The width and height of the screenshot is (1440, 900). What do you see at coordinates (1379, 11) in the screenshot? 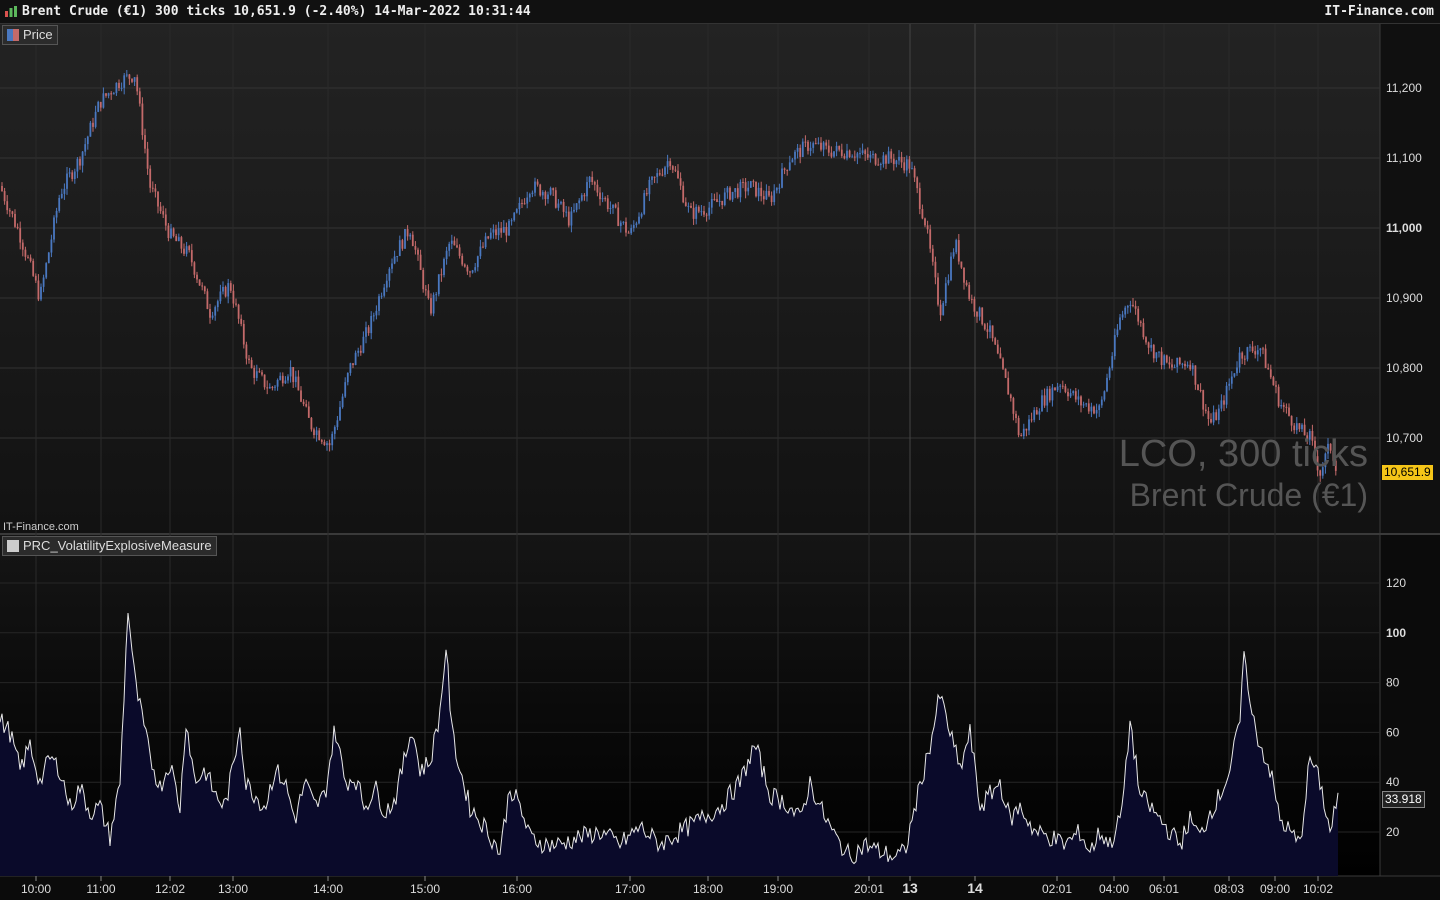
I see `brand-label: IT-Finance.com` at bounding box center [1379, 11].